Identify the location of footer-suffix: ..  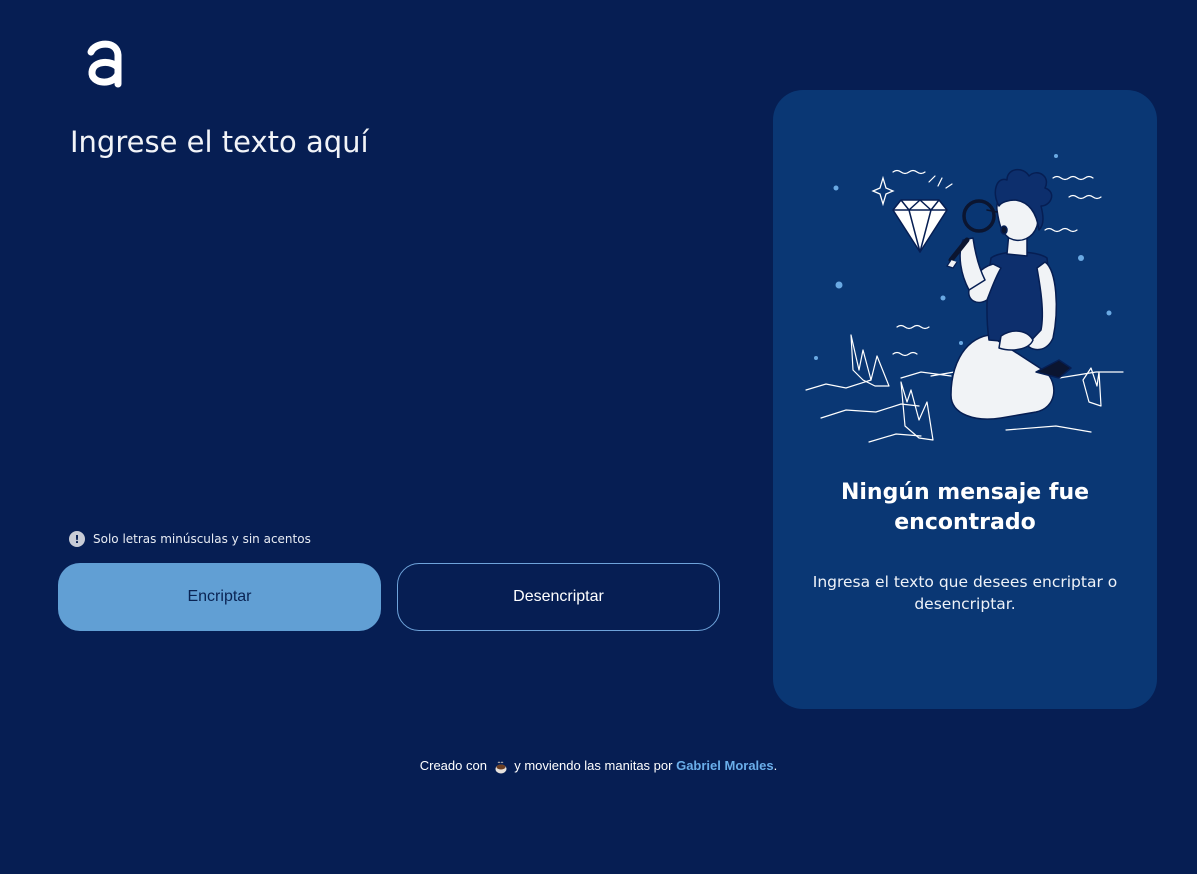
(775, 765).